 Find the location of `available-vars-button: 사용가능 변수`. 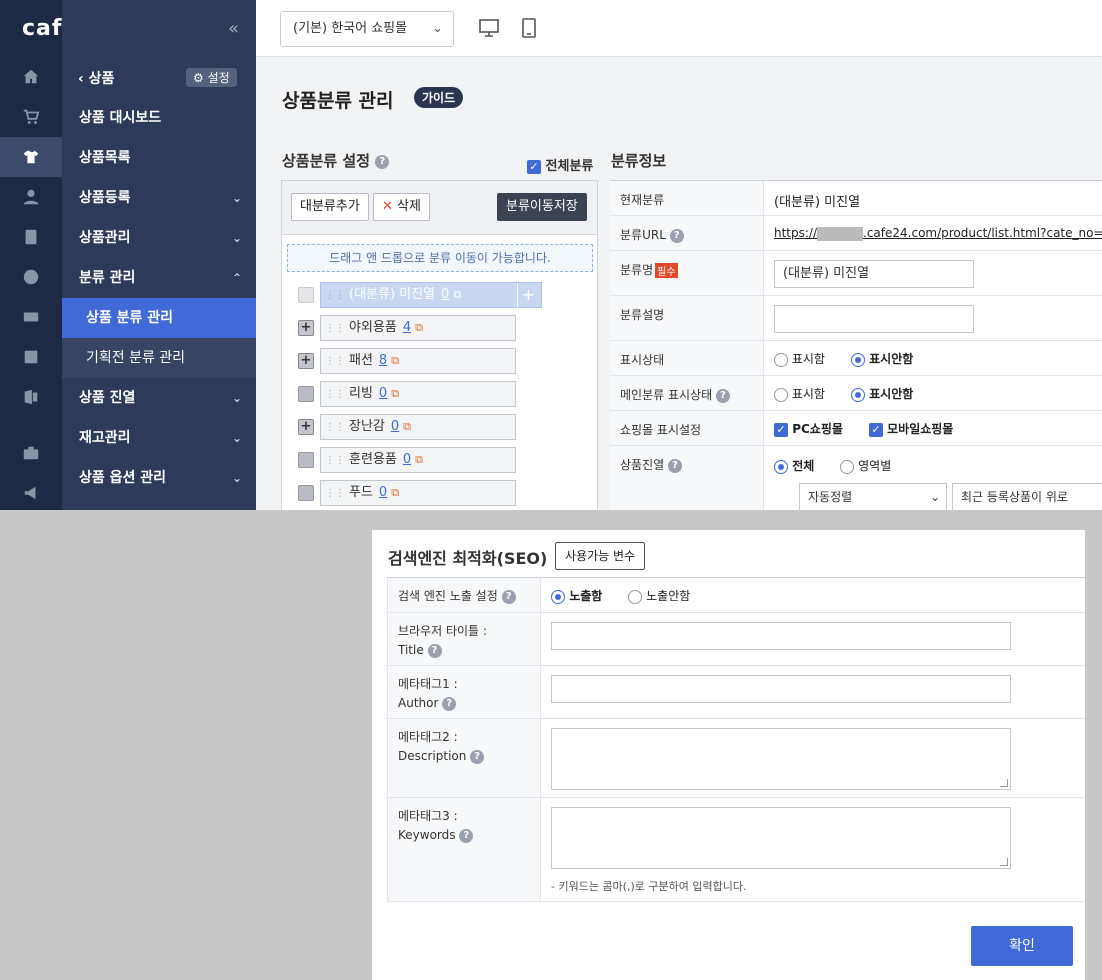

available-vars-button: 사용가능 변수 is located at coordinates (600, 556).